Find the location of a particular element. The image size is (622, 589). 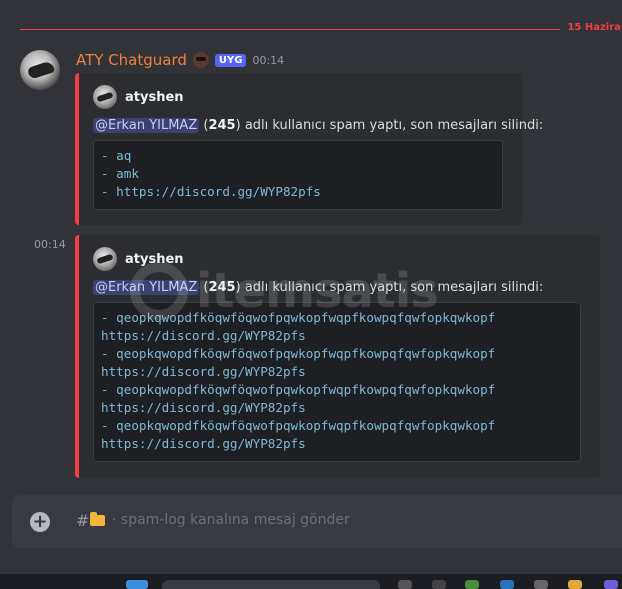

code-line: - aq is located at coordinates (116, 155).